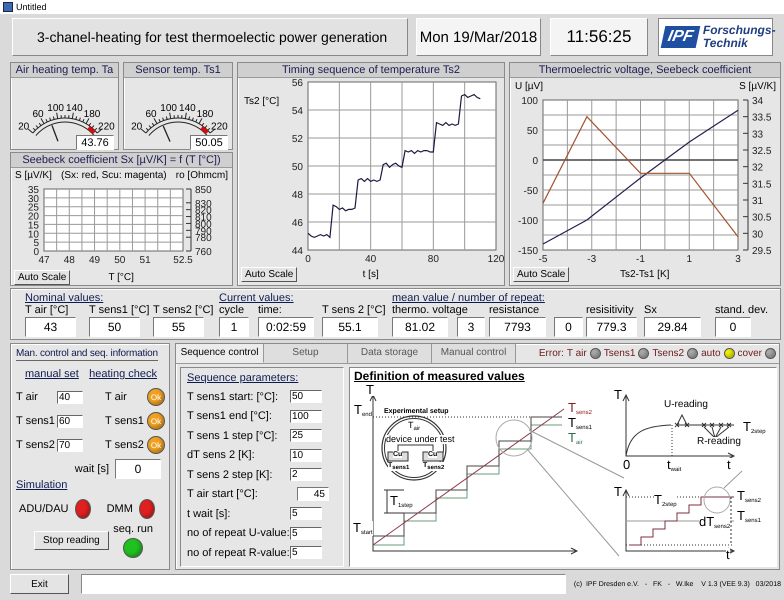 The height and width of the screenshot is (600, 784). I want to click on tick-label: 20, so click(33, 217).